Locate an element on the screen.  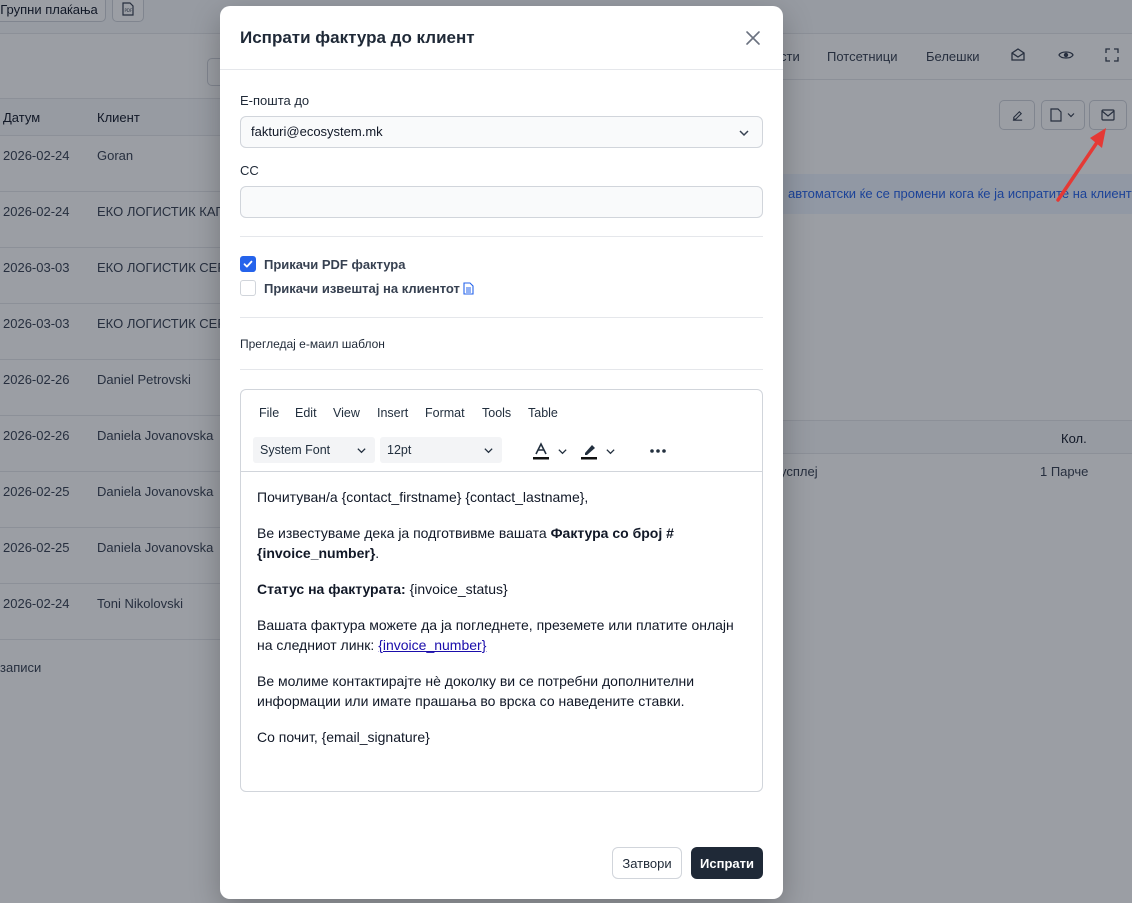
status-label: Статус на фактурата: is located at coordinates (331, 589).